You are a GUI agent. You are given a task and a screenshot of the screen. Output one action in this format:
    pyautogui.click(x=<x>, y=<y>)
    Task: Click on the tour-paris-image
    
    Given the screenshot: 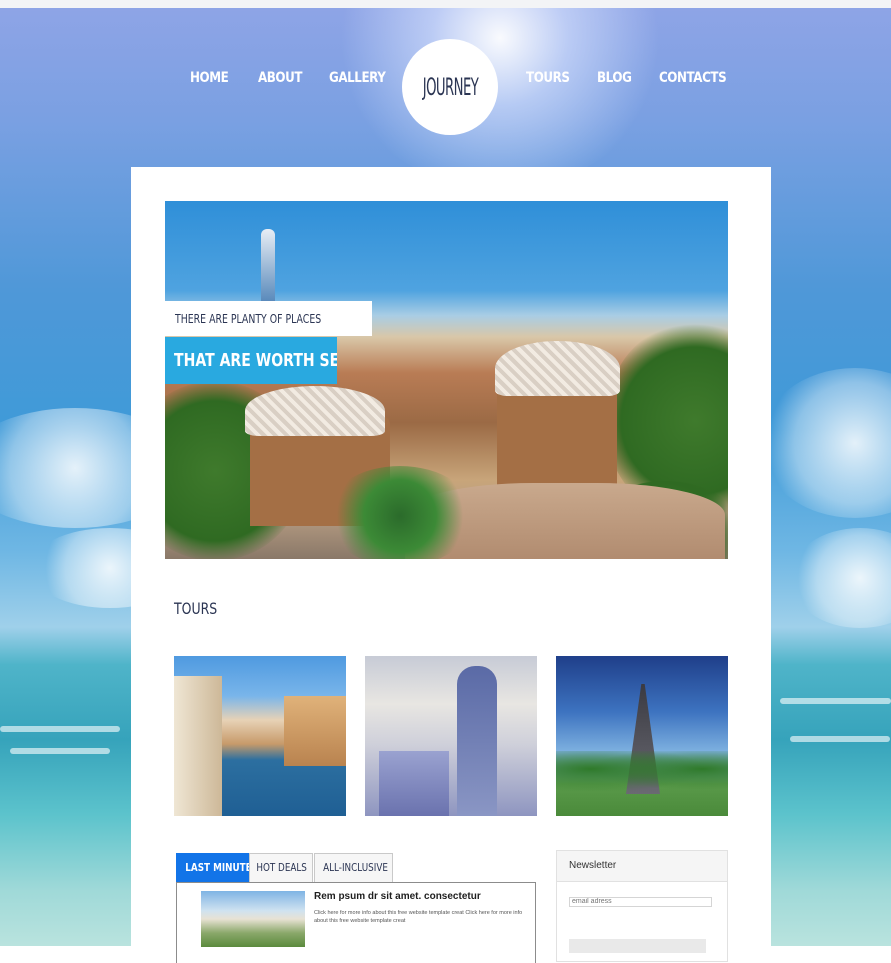 What is the action you would take?
    pyautogui.click(x=642, y=736)
    